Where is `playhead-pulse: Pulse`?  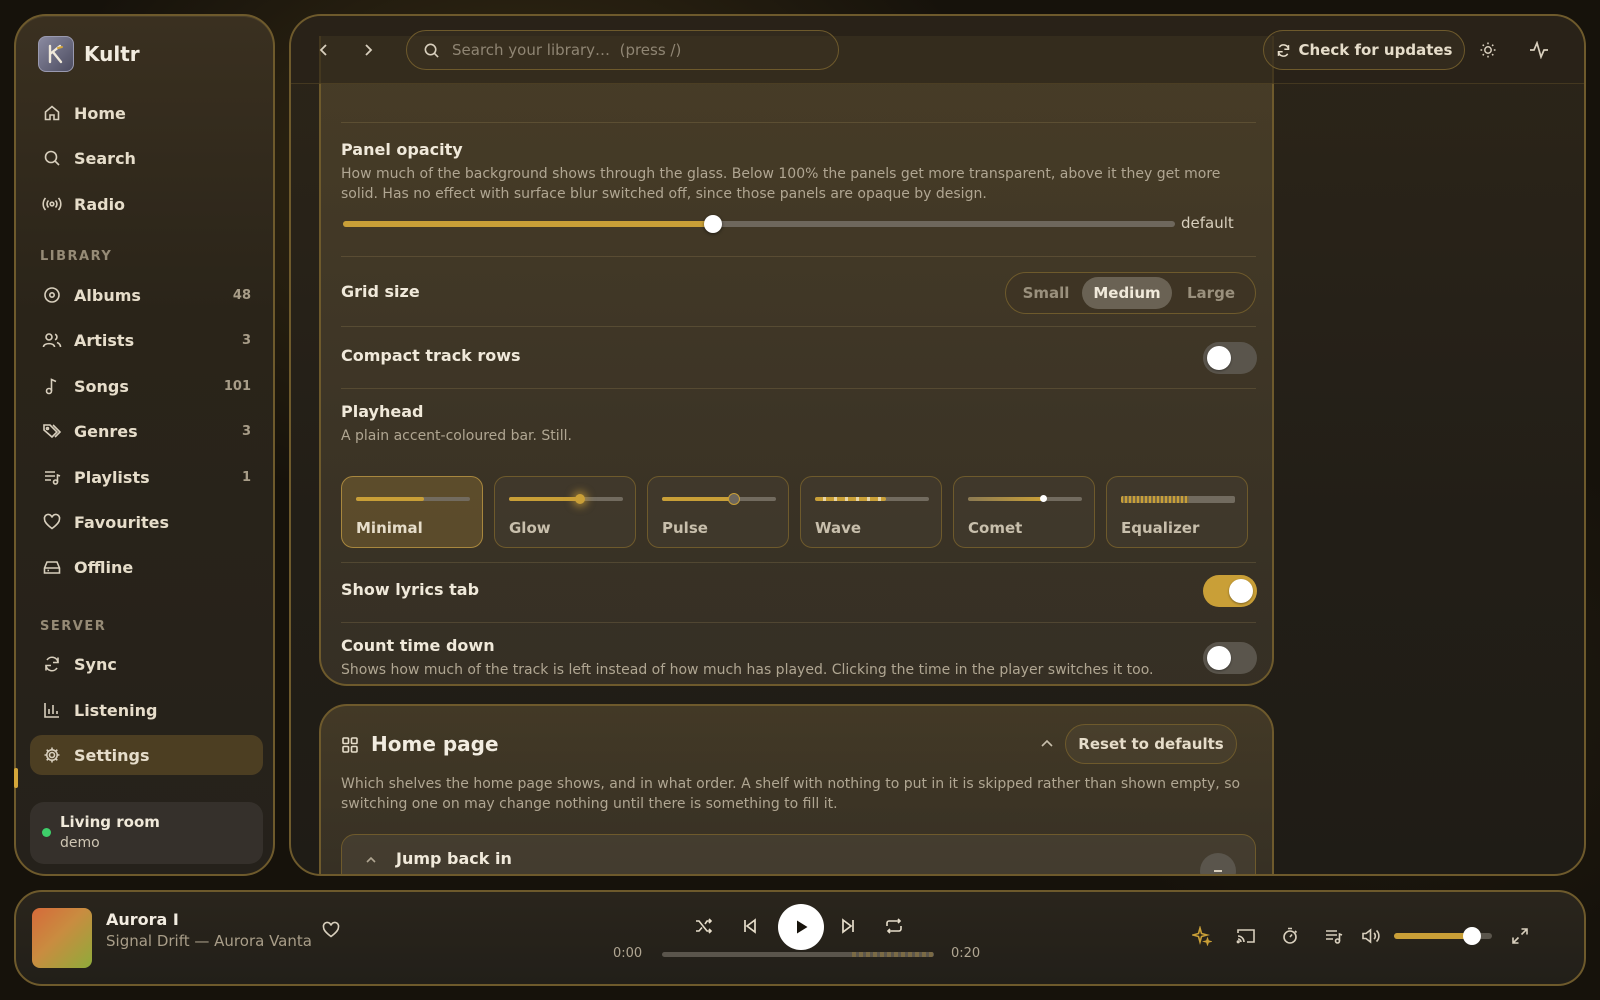
playhead-pulse: Pulse is located at coordinates (718, 512).